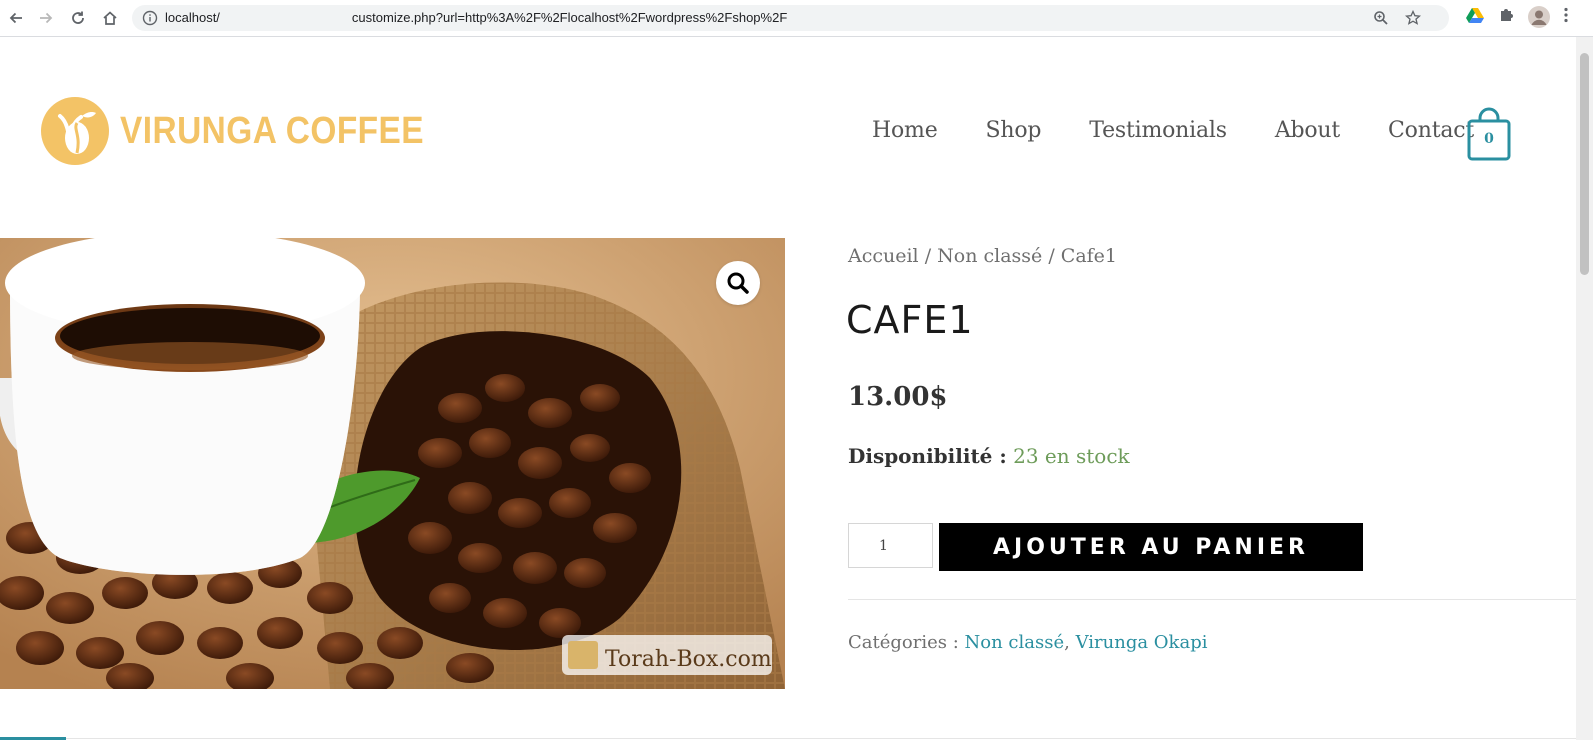 The width and height of the screenshot is (1593, 740). I want to click on nav-about: About, so click(1307, 130).